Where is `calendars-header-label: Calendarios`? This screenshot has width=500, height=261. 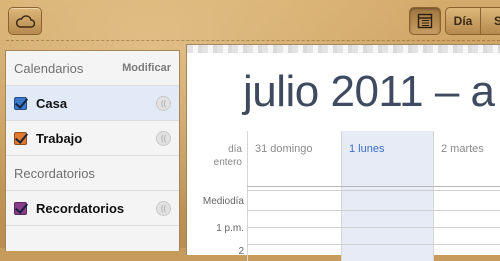
calendars-header-label: Calendarios is located at coordinates (49, 68).